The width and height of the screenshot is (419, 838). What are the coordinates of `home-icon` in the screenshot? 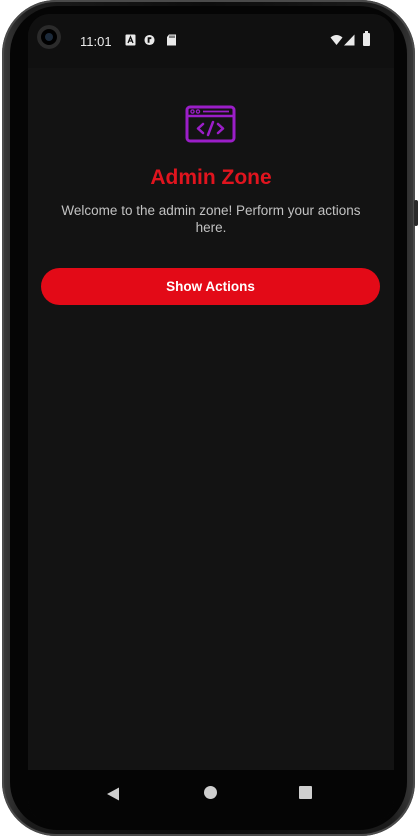 It's located at (210, 792).